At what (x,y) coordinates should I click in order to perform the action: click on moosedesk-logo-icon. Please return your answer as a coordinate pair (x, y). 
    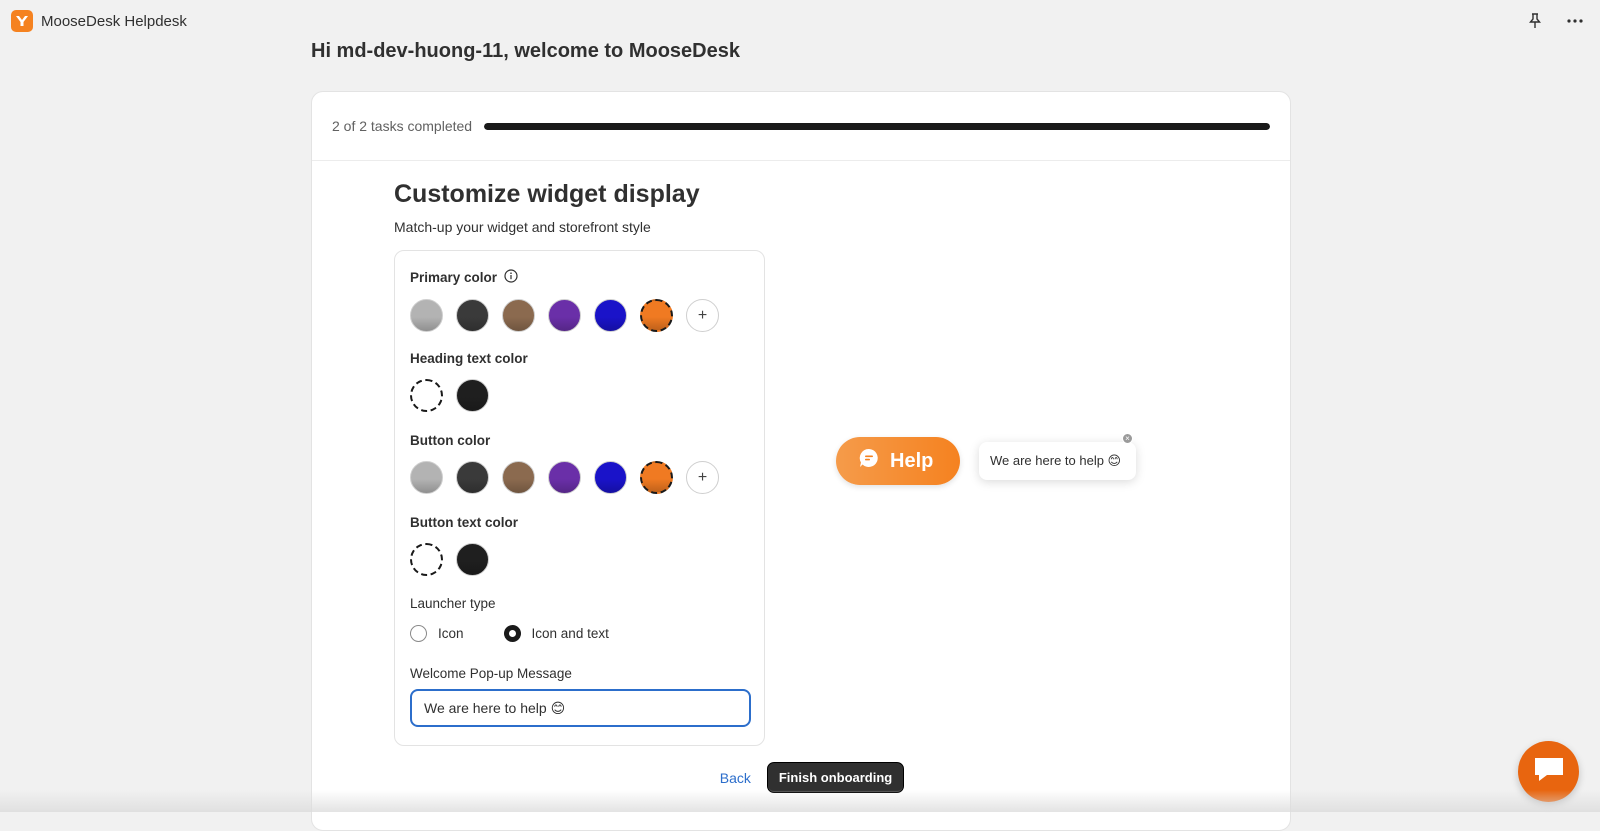
    Looking at the image, I should click on (22, 21).